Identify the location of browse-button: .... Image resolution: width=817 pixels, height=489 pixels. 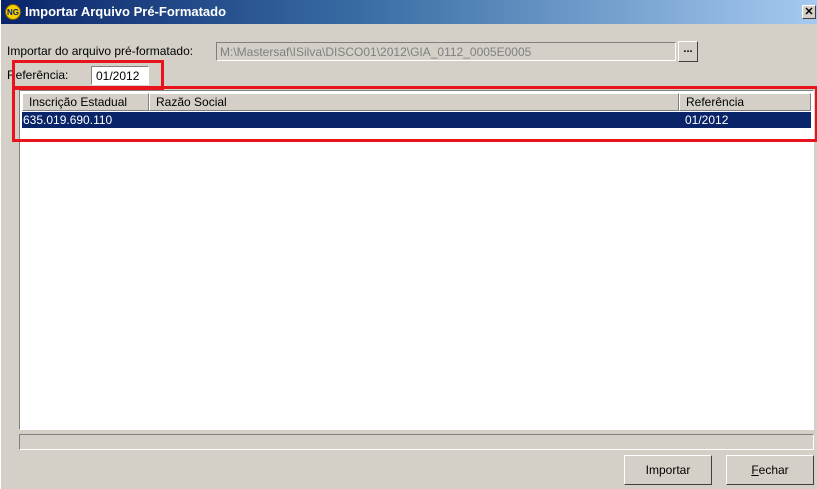
(688, 51).